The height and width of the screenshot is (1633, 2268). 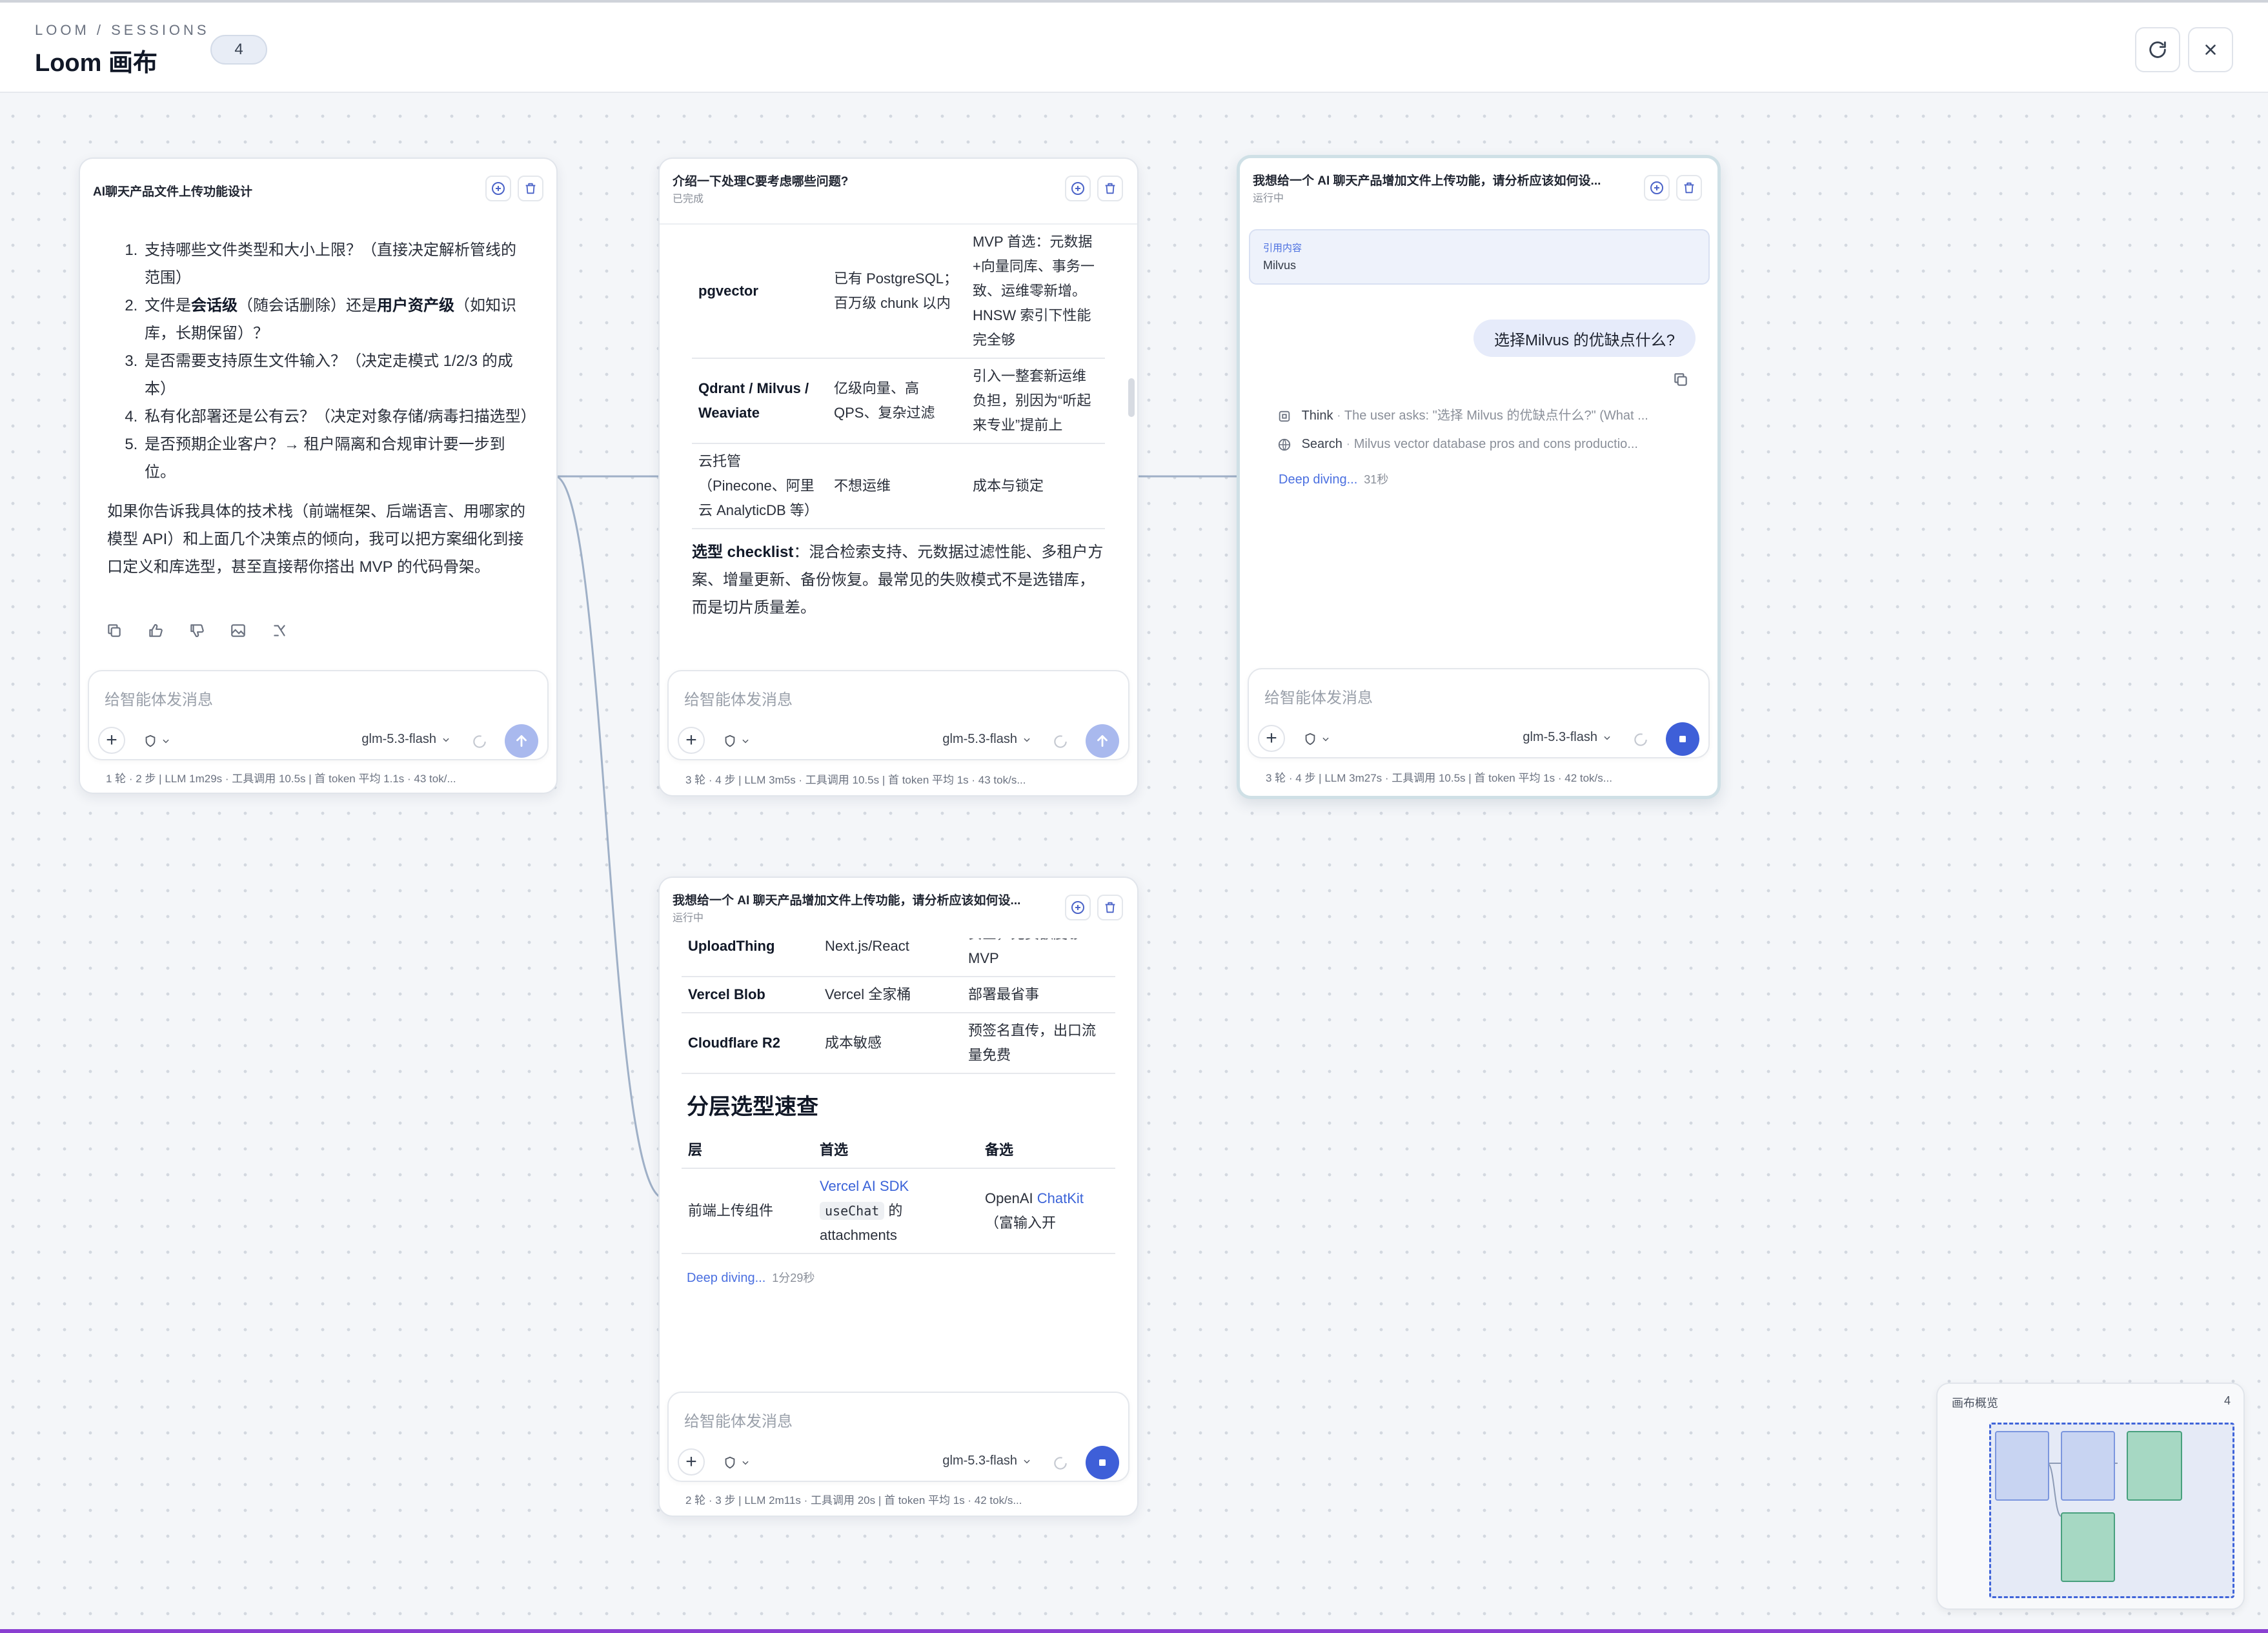 I want to click on message-actions, so click(x=197, y=630).